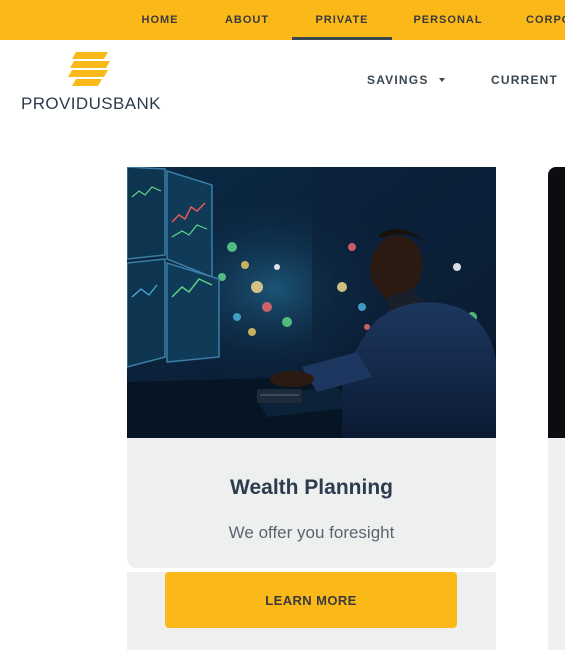 Image resolution: width=565 pixels, height=650 pixels. I want to click on site-header: PROVIDUSBANK SAVINGS CURRENT, so click(282, 82).